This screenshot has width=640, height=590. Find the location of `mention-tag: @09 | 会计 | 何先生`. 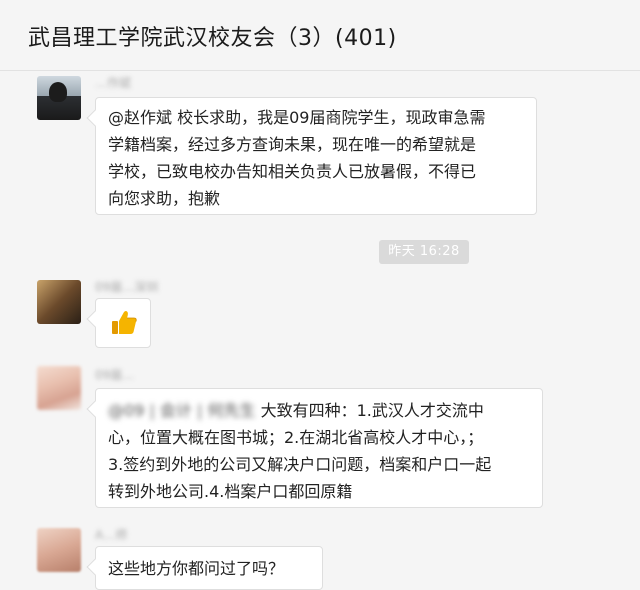

mention-tag: @09 | 会计 | 何先生 is located at coordinates (182, 410).